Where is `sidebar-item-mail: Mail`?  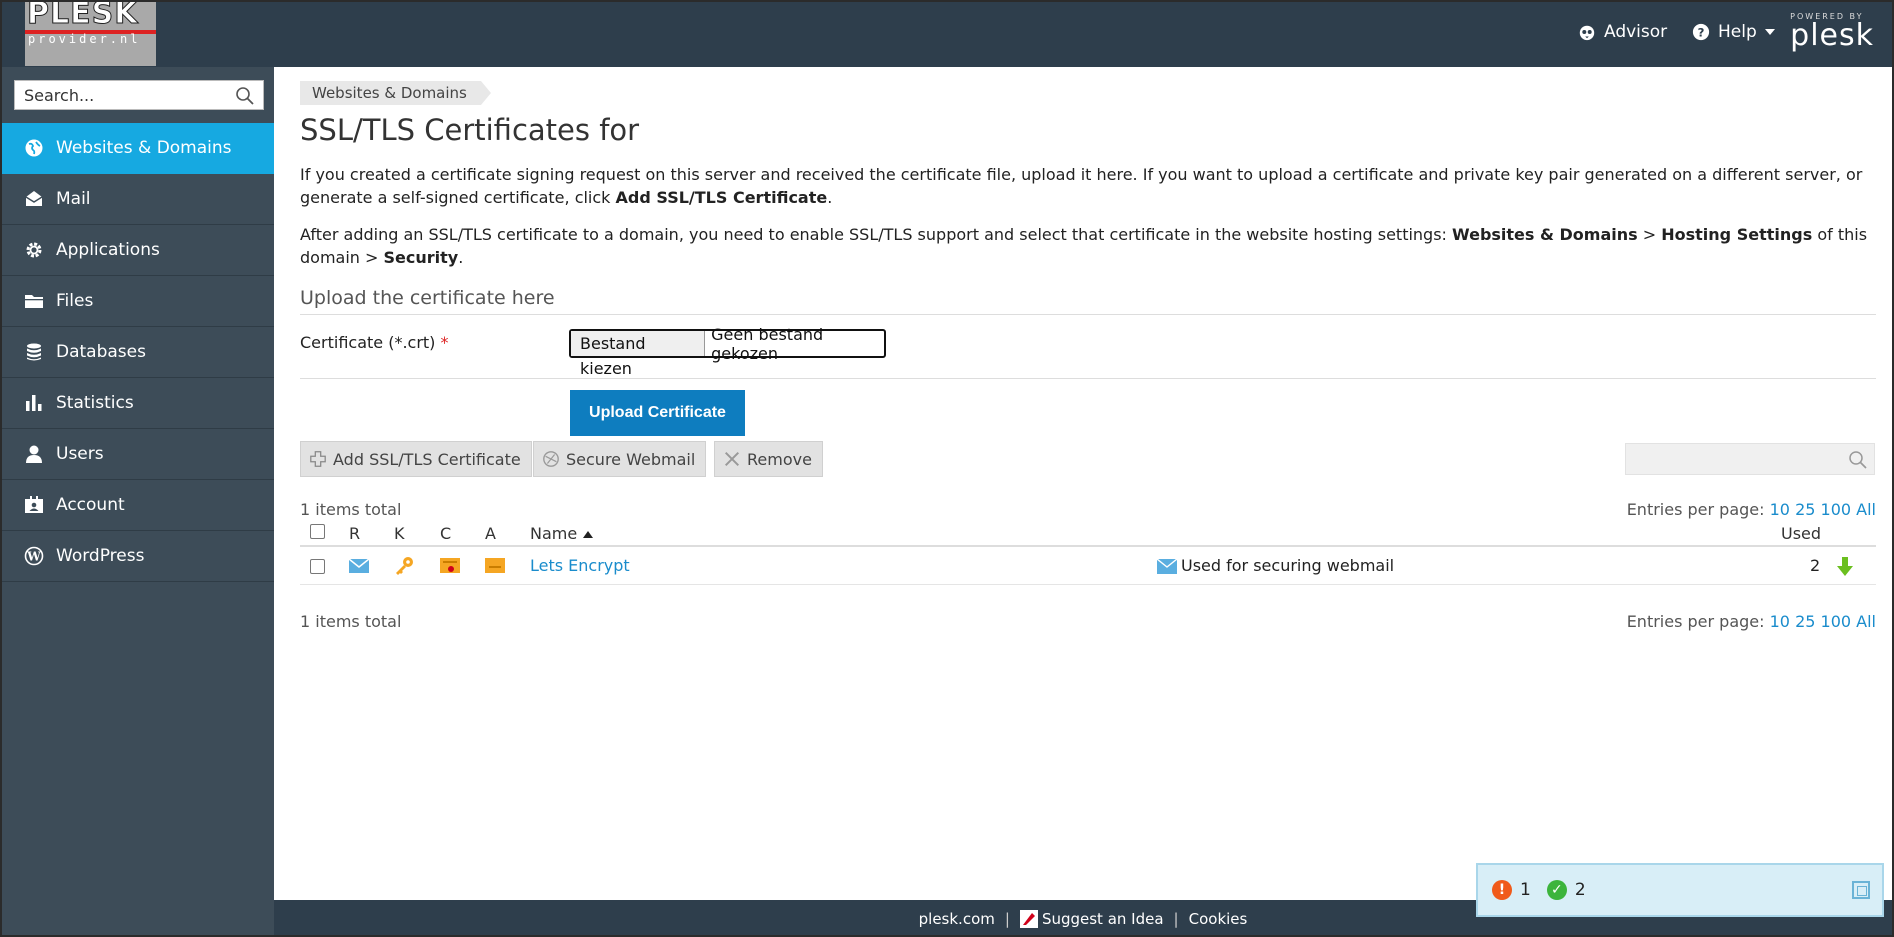 sidebar-item-mail: Mail is located at coordinates (138, 199).